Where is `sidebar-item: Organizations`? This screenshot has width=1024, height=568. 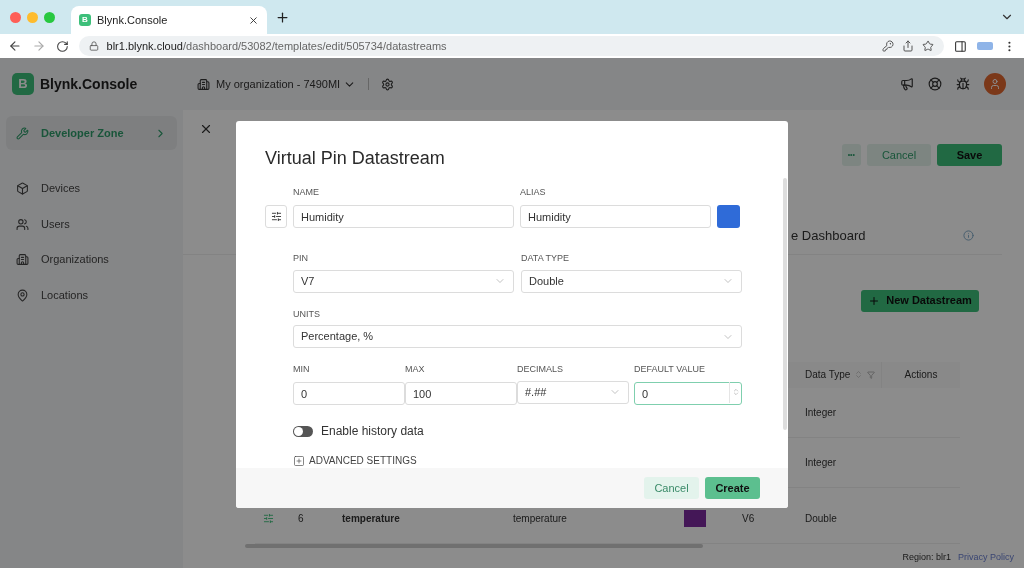
sidebar-item: Organizations is located at coordinates (91, 259).